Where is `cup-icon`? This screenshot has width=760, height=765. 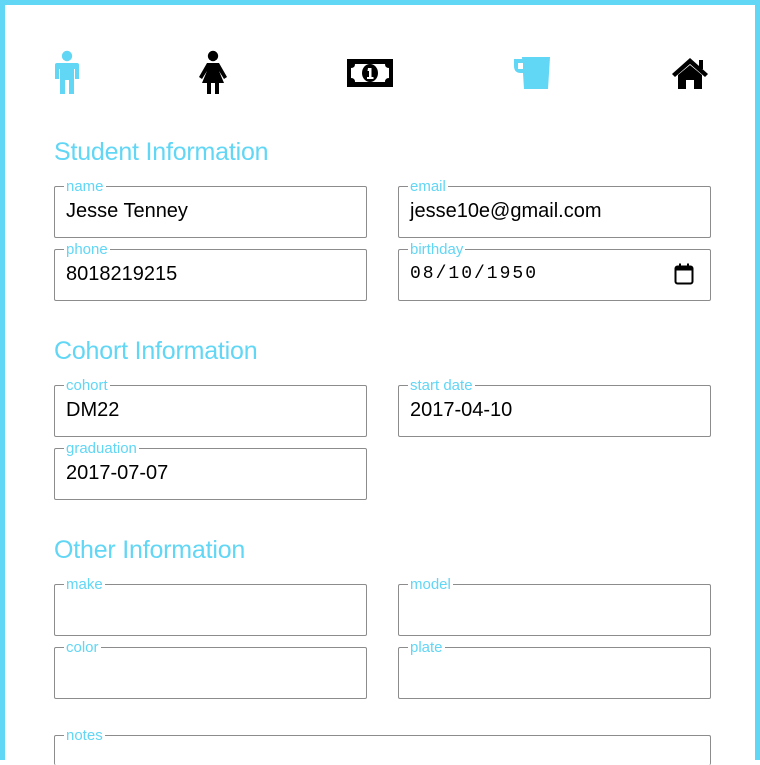 cup-icon is located at coordinates (532, 73).